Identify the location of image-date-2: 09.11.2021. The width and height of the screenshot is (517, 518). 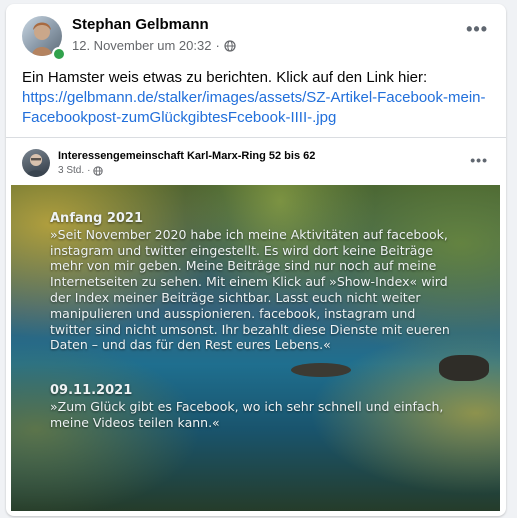
(91, 391).